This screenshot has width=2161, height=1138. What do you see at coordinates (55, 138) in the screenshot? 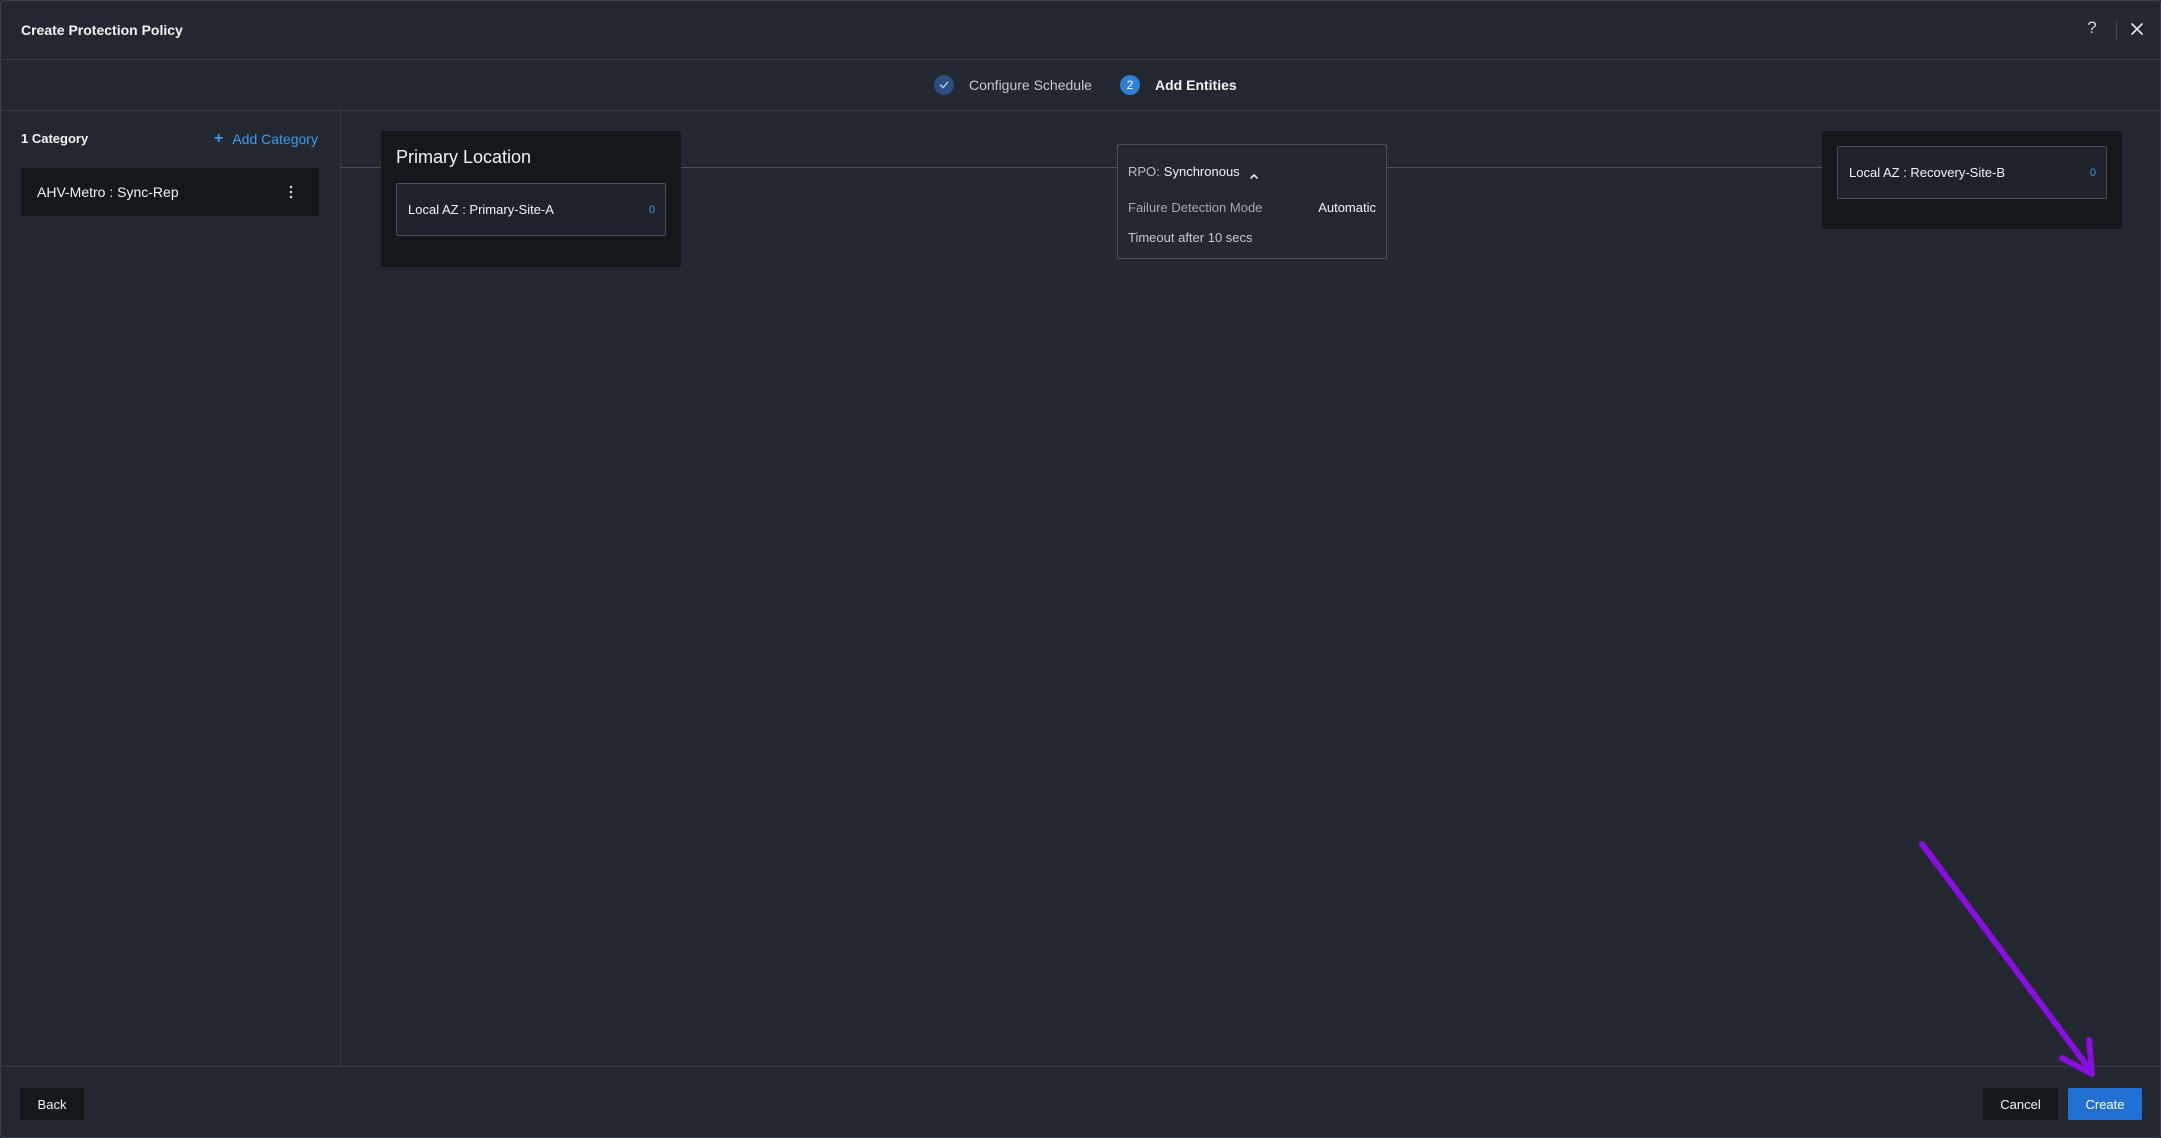
I see `category-count: 1 Category` at bounding box center [55, 138].